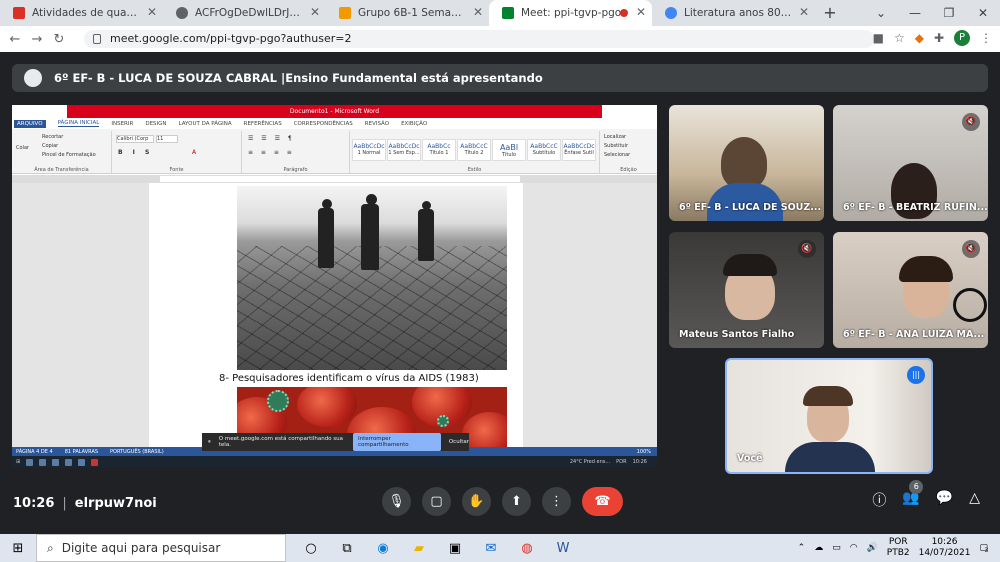  What do you see at coordinates (407, 13) in the screenshot?
I see `browser-tab: Grupo 6B-1 Semana do Carn✕` at bounding box center [407, 13].